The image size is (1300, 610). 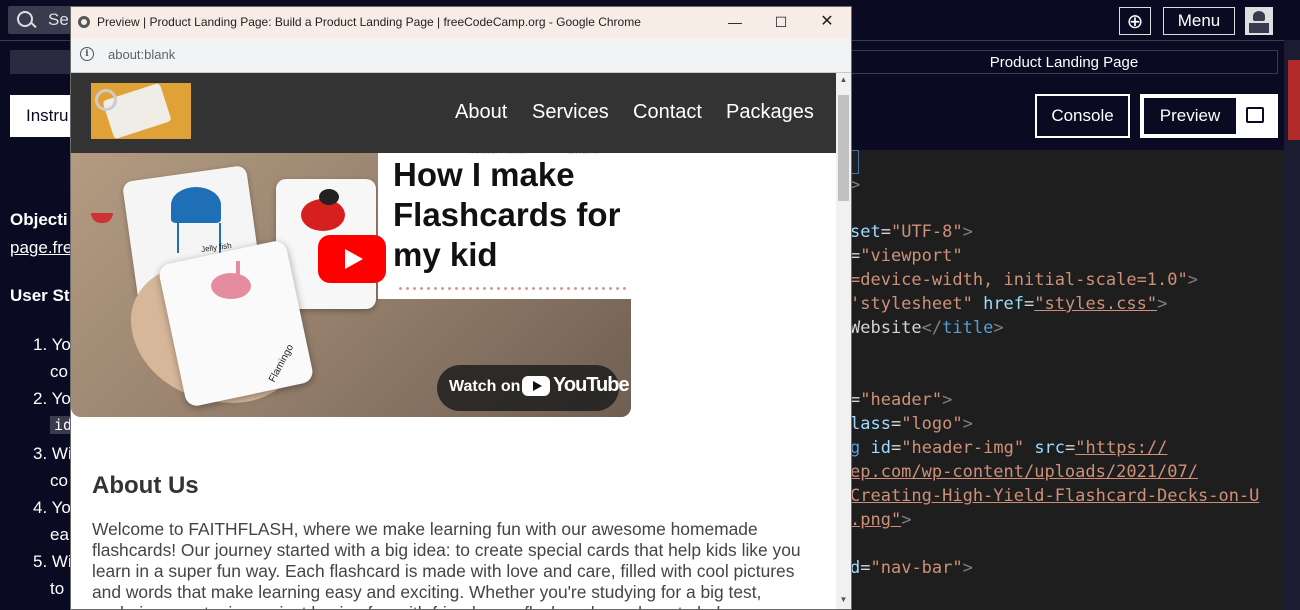 What do you see at coordinates (906, 256) in the screenshot?
I see `code-line-viewport: ="viewport"` at bounding box center [906, 256].